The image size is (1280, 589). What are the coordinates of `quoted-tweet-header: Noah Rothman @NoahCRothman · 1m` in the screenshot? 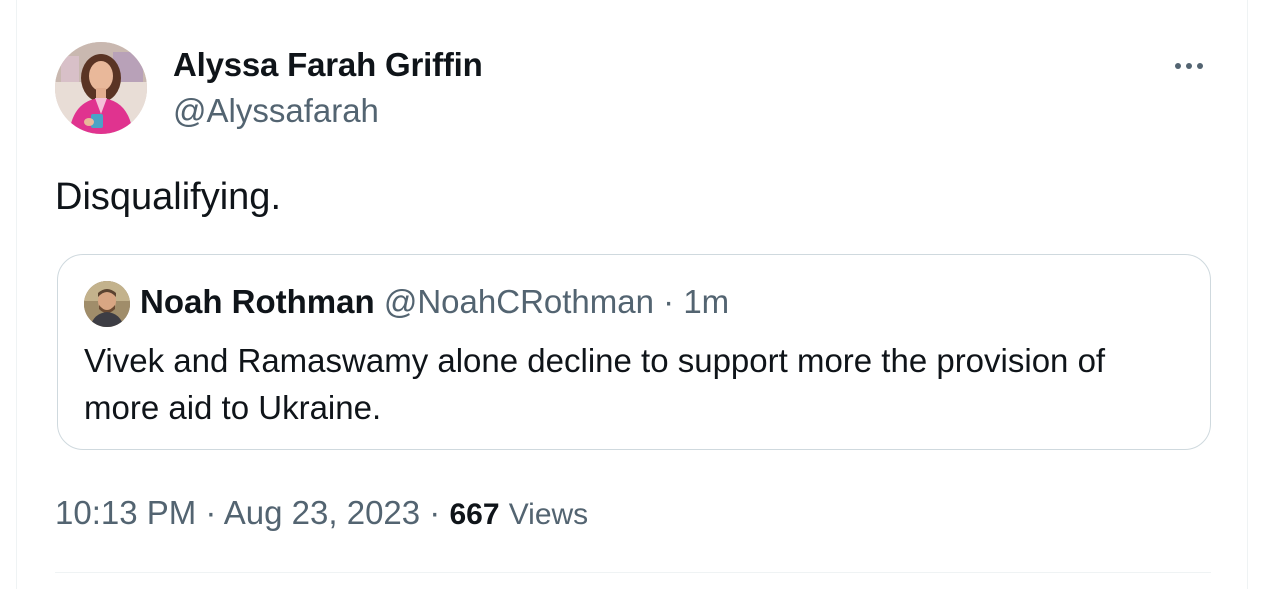 It's located at (434, 302).